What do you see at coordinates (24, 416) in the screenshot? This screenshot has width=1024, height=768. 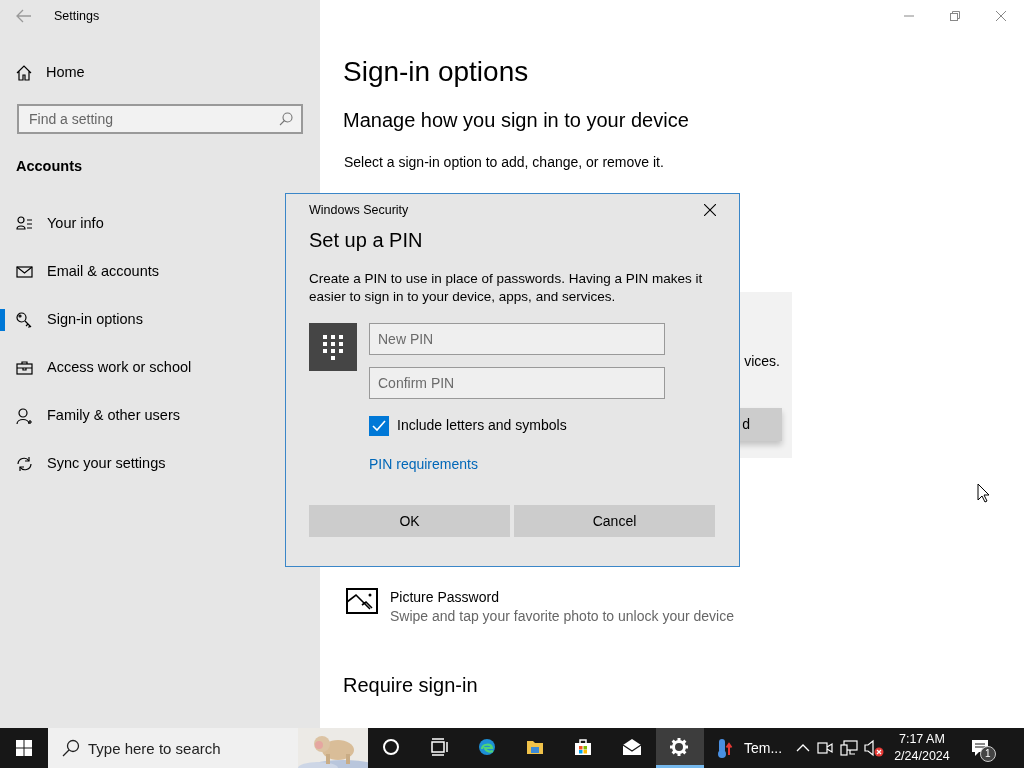 I see `person-add-icon` at bounding box center [24, 416].